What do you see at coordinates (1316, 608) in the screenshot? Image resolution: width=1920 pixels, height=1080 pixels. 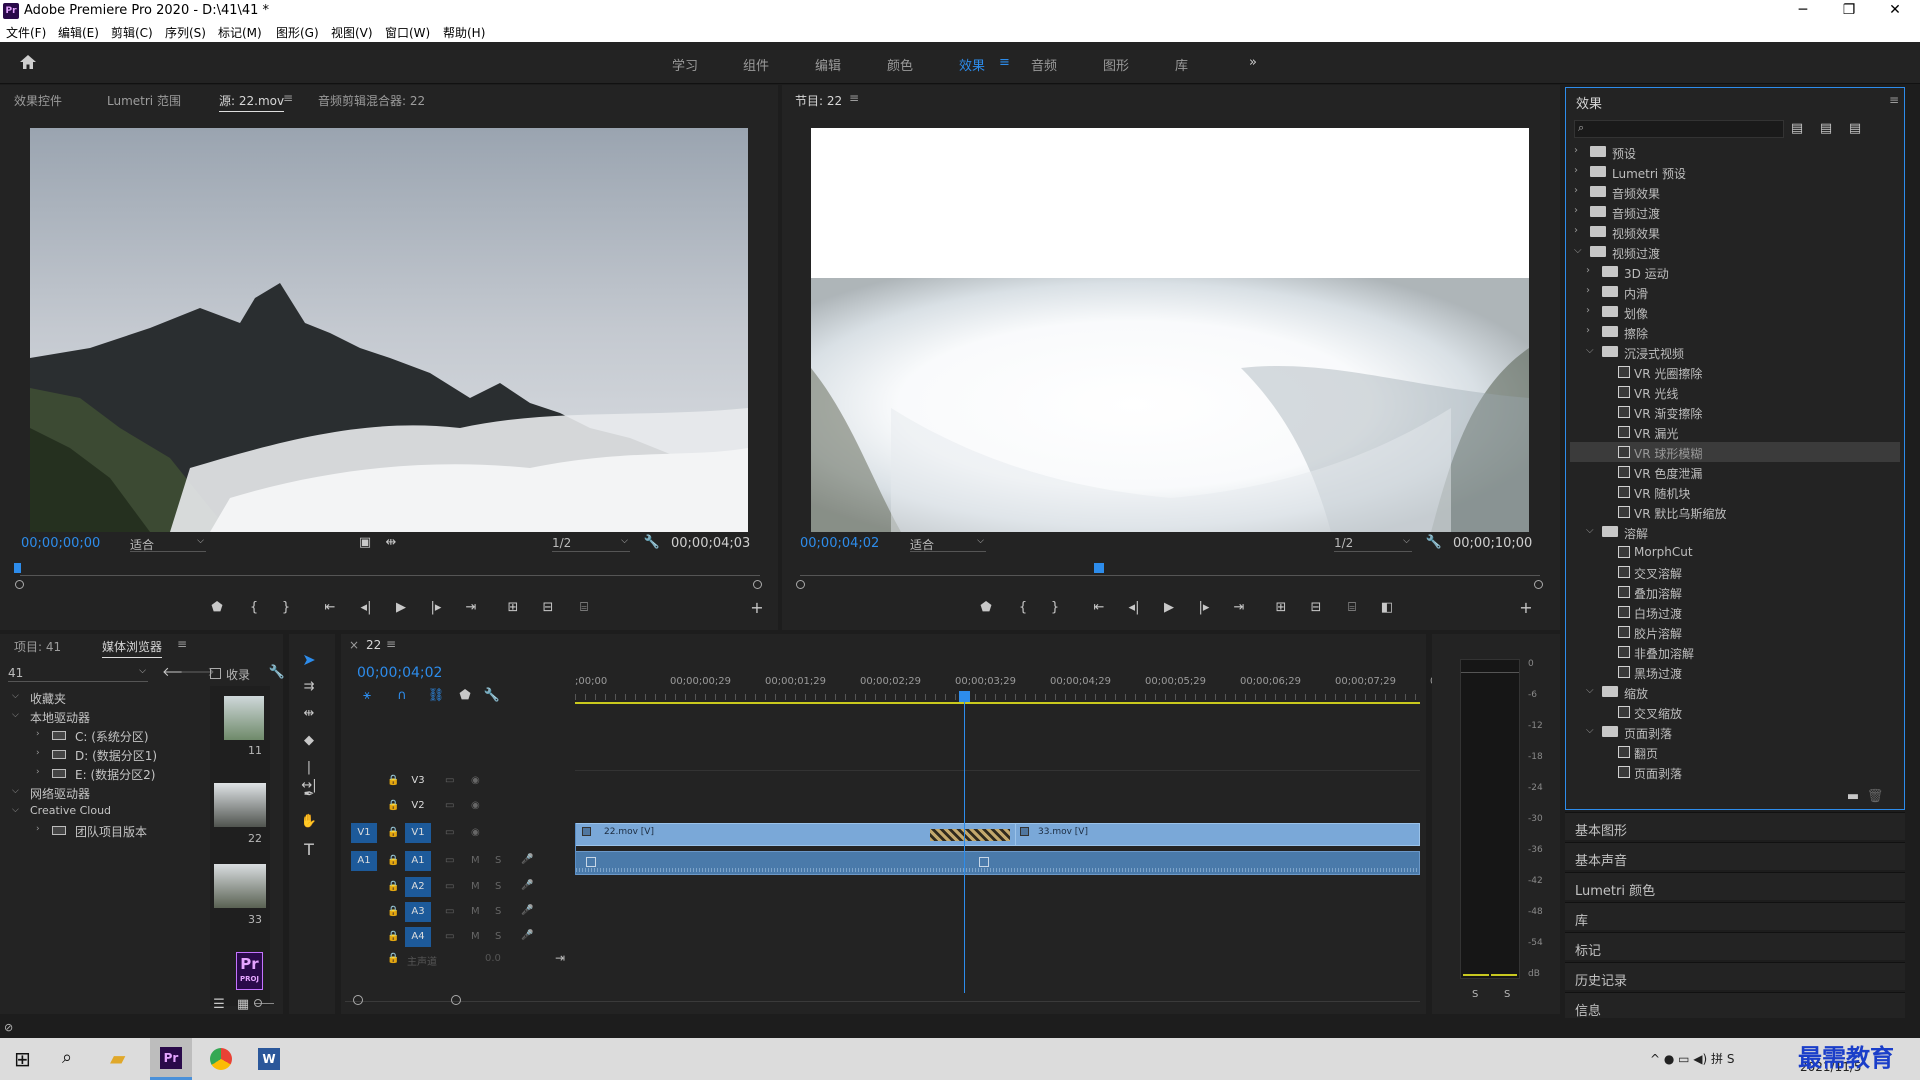 I see `extract-icon: ⊟` at bounding box center [1316, 608].